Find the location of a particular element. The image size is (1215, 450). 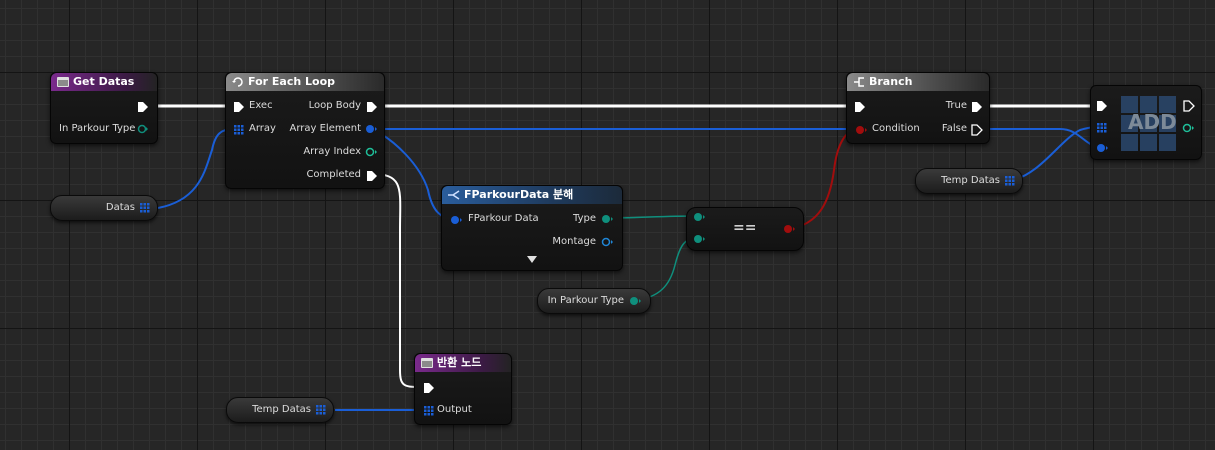

branch-title: Branch is located at coordinates (891, 81).